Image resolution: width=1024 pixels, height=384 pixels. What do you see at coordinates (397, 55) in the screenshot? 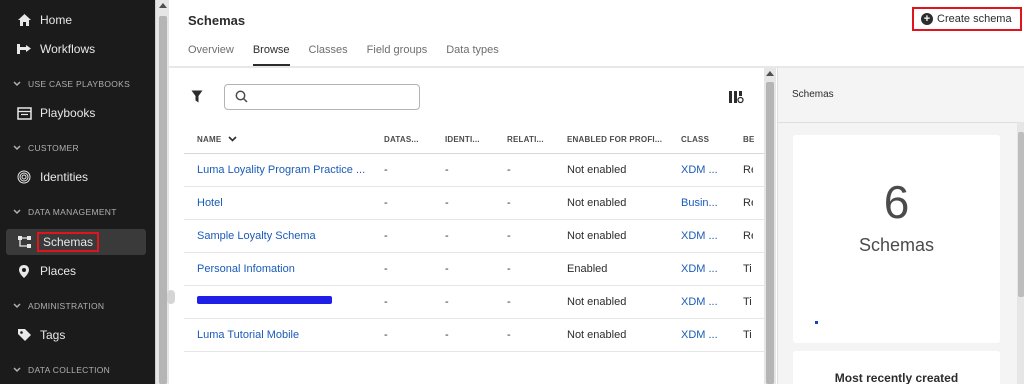
I see `tab-field-groups: Field groups` at bounding box center [397, 55].